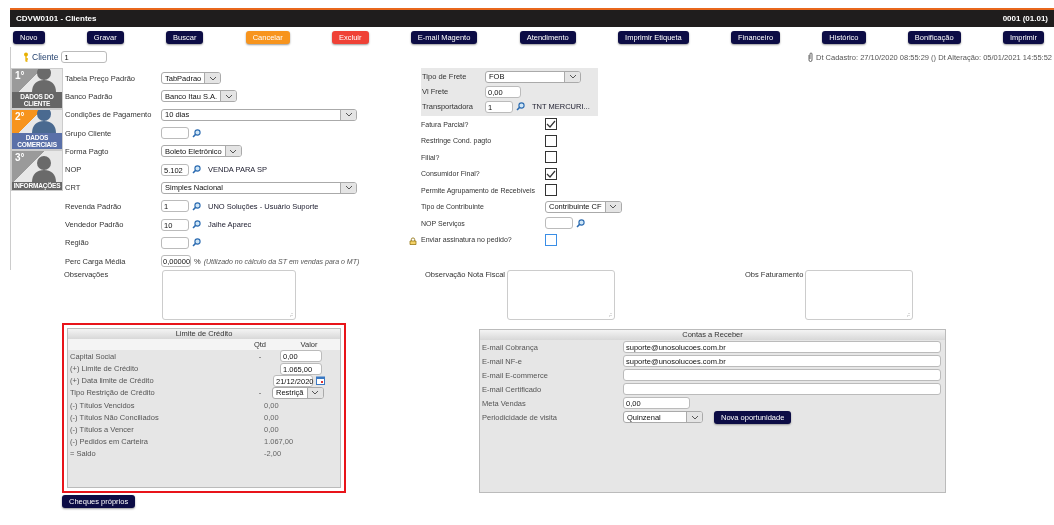 Image resolution: width=1054 pixels, height=525 pixels. What do you see at coordinates (20, 75) in the screenshot?
I see `step-number: 1°` at bounding box center [20, 75].